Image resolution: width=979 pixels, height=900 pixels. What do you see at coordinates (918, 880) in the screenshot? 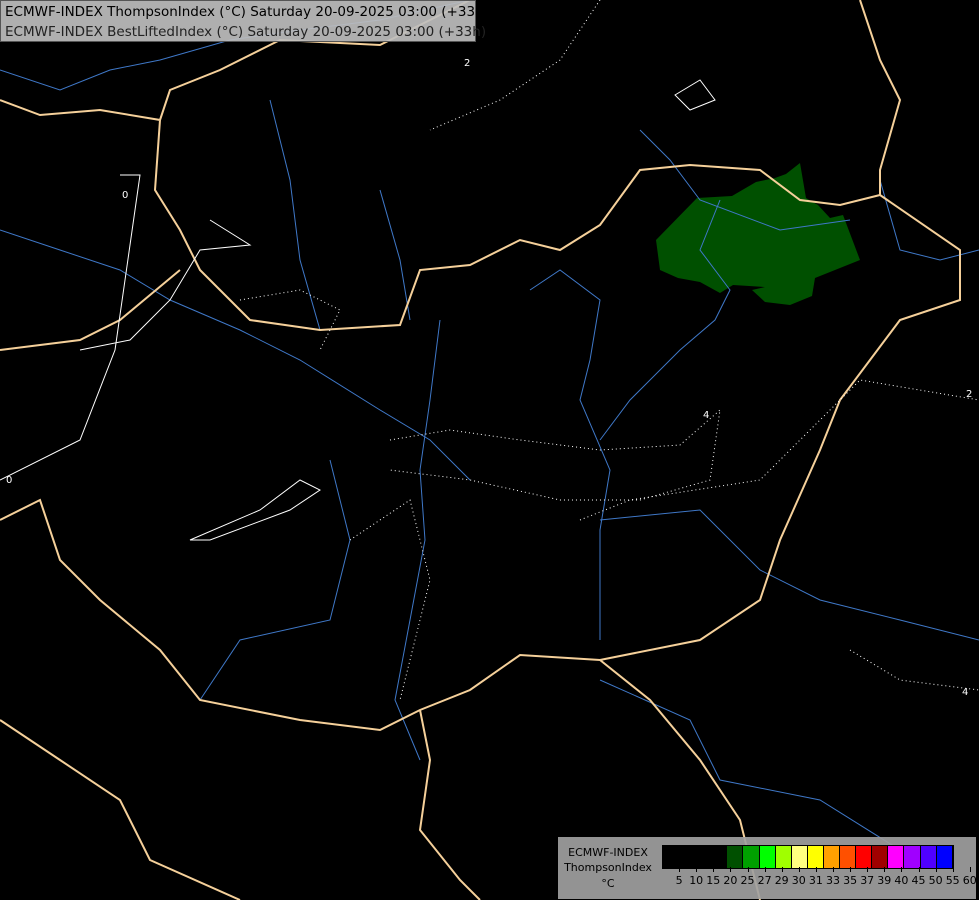
I see `legend-tick-label: 45` at bounding box center [918, 880].